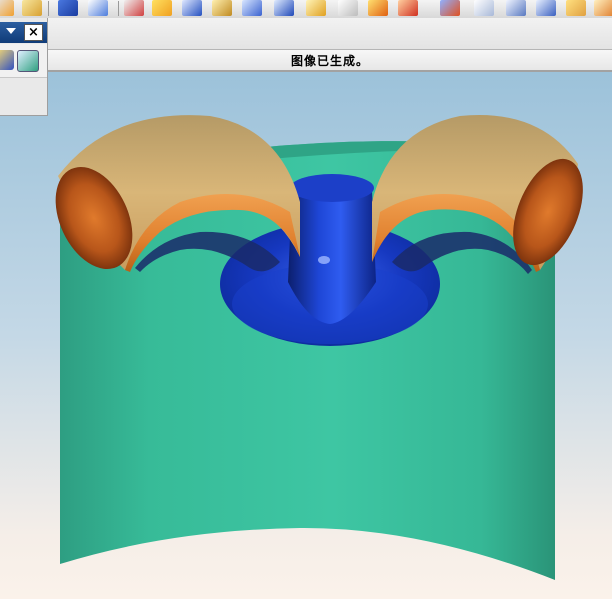 The height and width of the screenshot is (599, 612). I want to click on panel-titlebar: ×, so click(23, 32).